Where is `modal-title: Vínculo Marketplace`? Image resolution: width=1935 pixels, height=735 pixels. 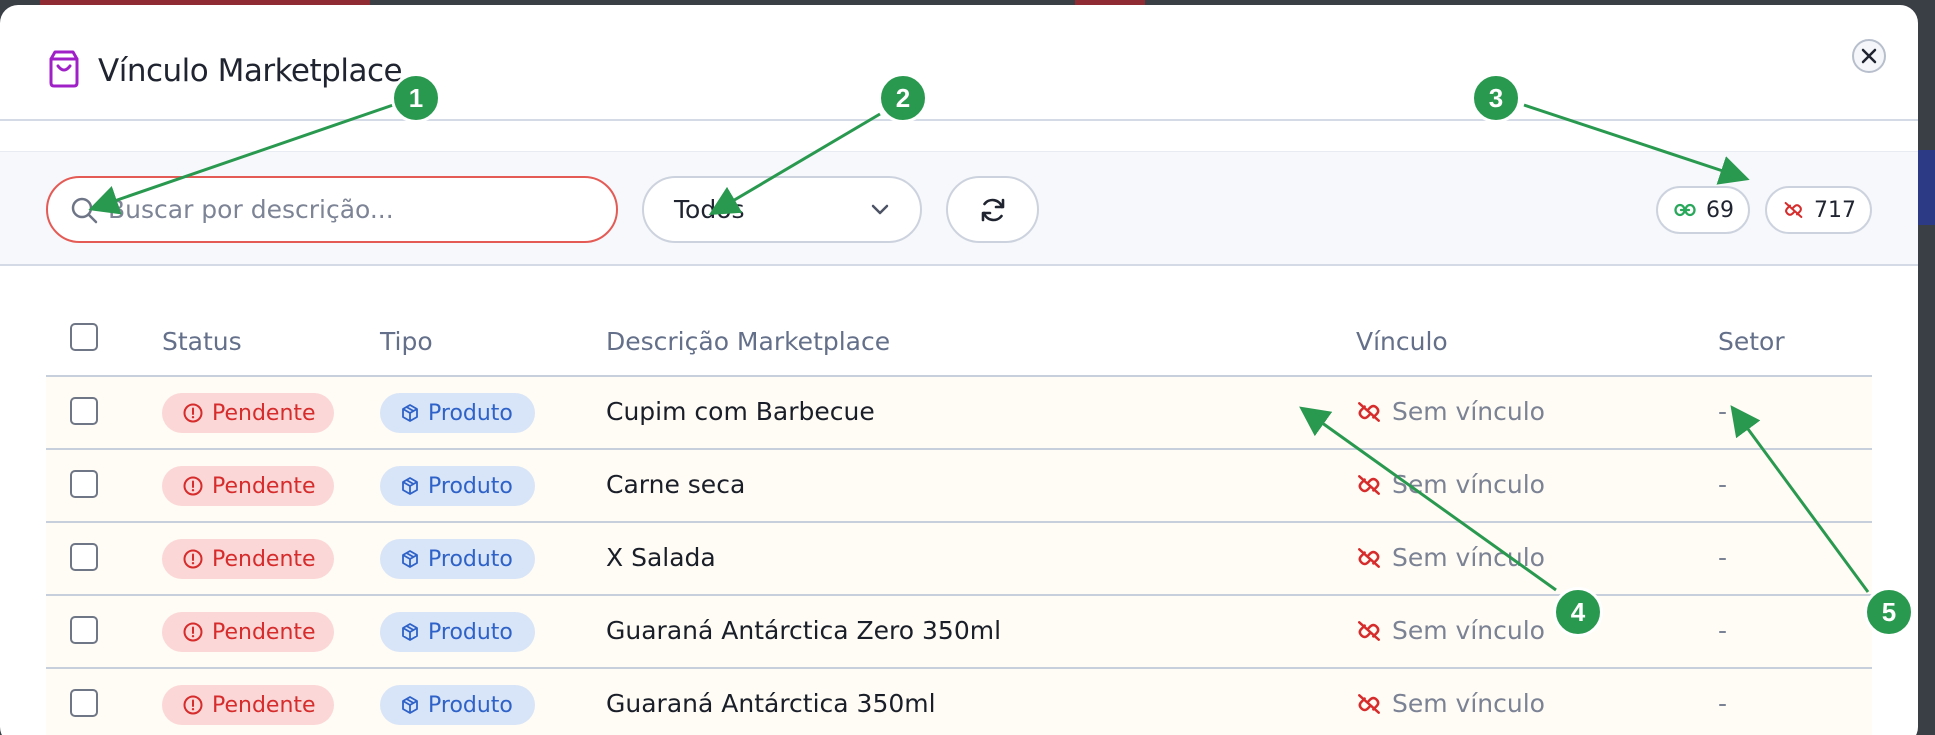
modal-title: Vínculo Marketplace is located at coordinates (250, 71).